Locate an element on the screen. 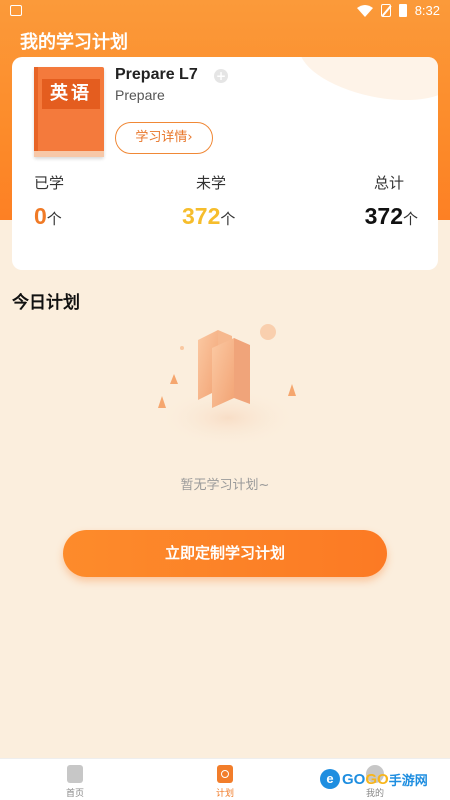  book-cover: 英语 is located at coordinates (69, 112).